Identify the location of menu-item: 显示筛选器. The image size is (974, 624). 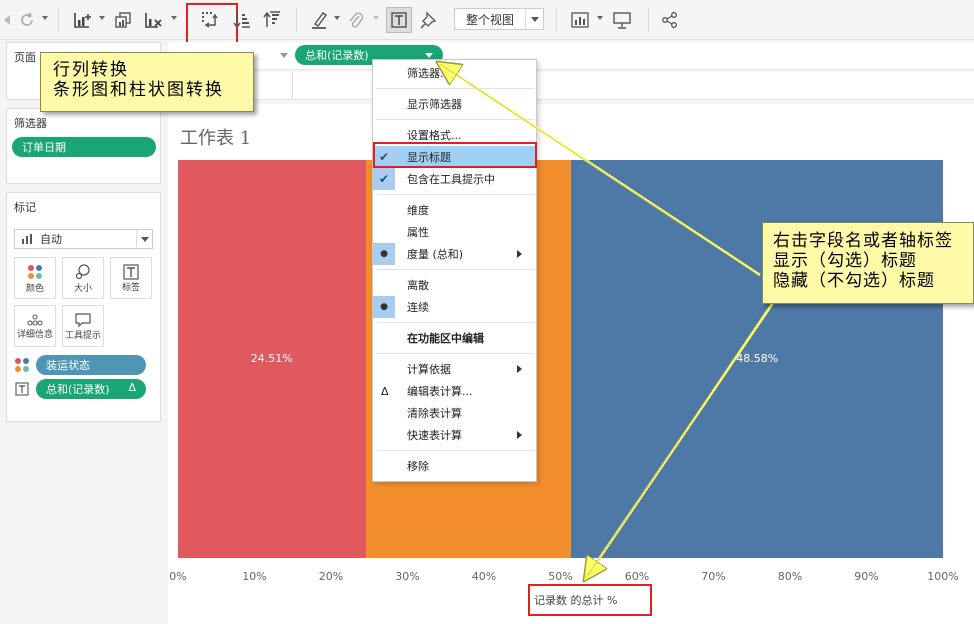
(454, 104).